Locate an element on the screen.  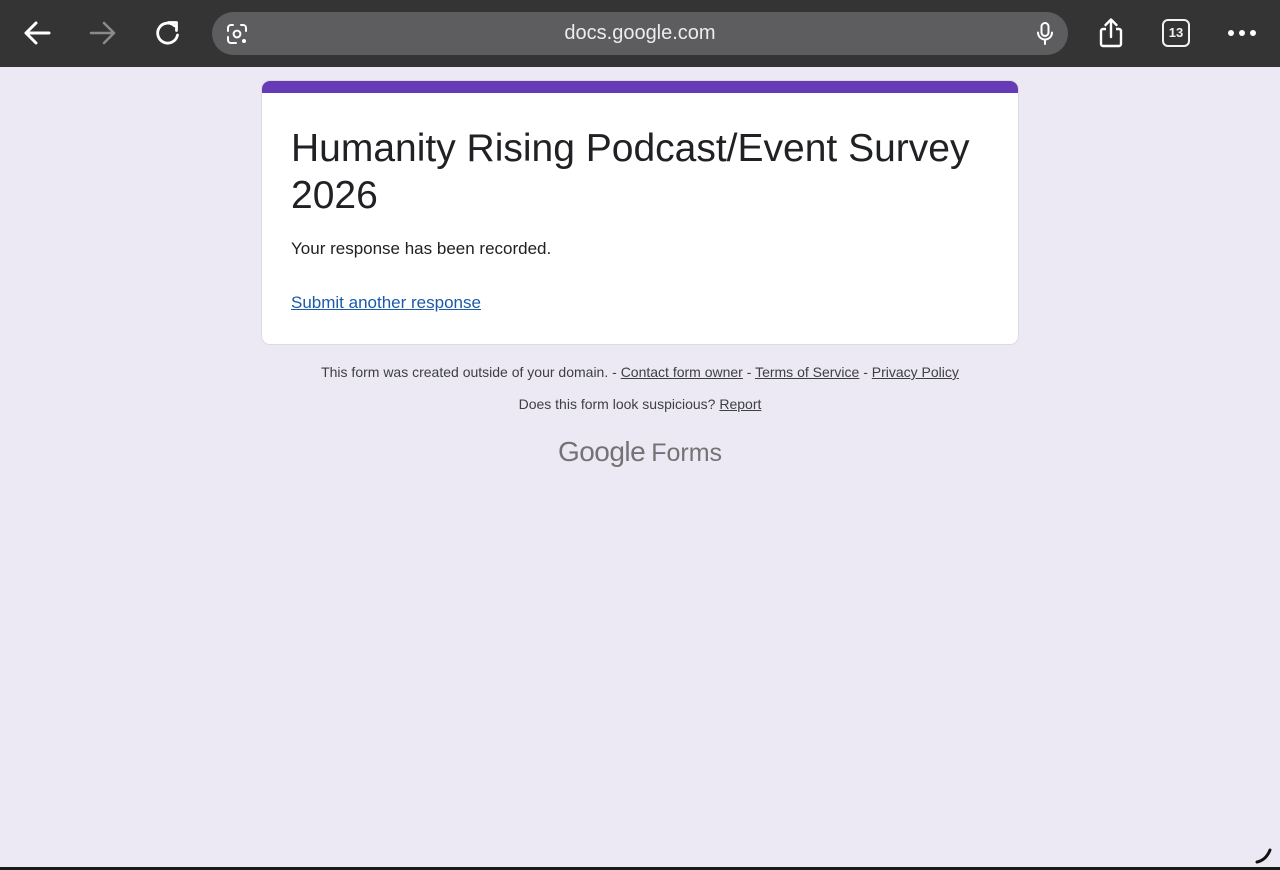
privacy-policy-link: Privacy Policy is located at coordinates (915, 372).